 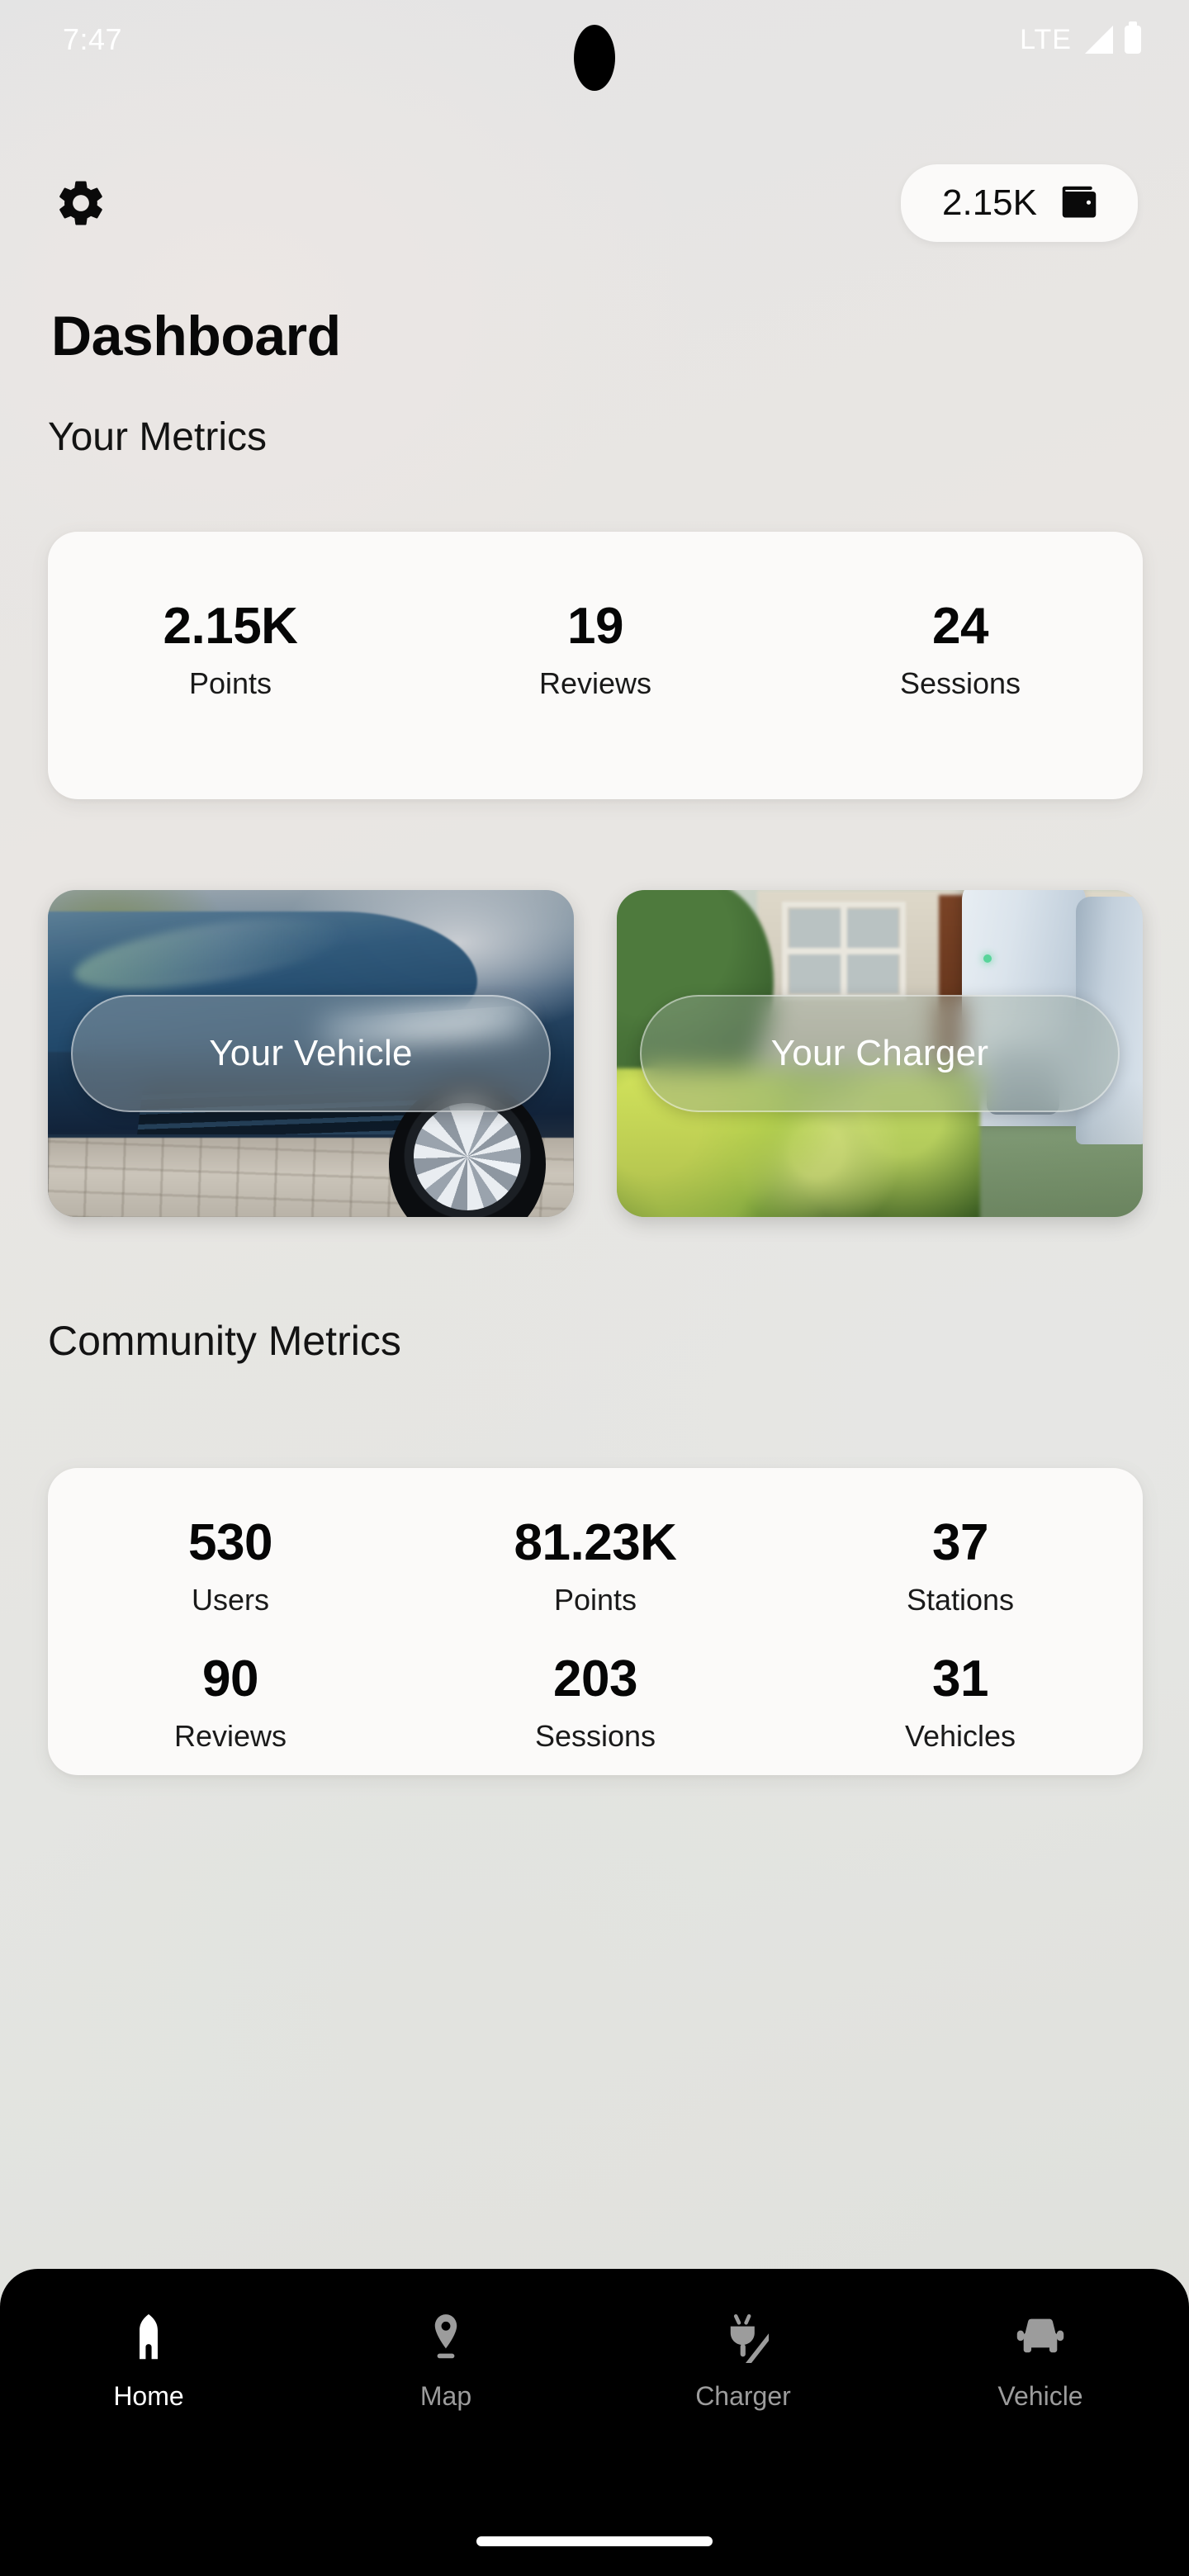 What do you see at coordinates (1040, 2375) in the screenshot?
I see `nav-item-vehicle: Vehicle` at bounding box center [1040, 2375].